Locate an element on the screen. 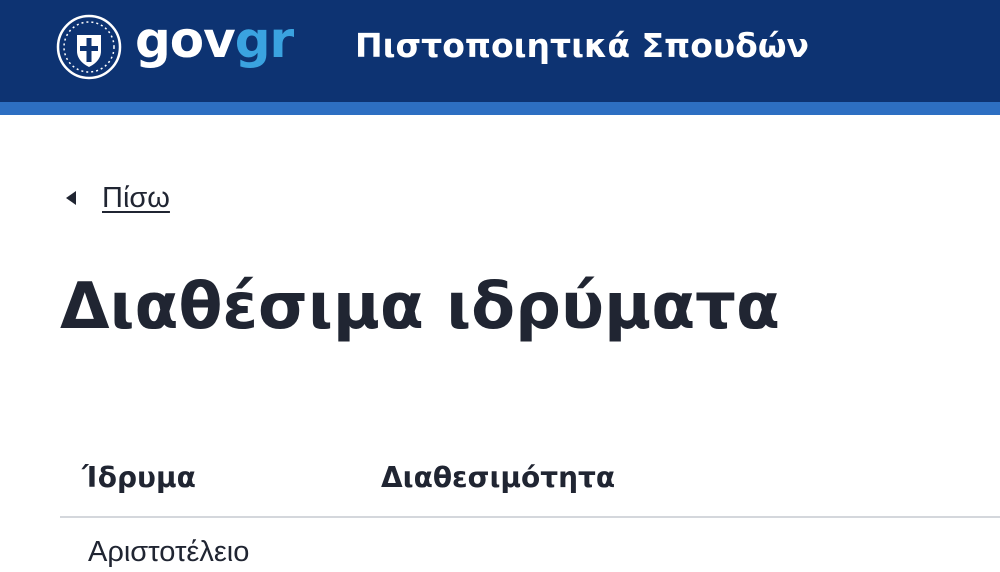 Image resolution: width=1000 pixels, height=572 pixels. column-header-institution: Ίδρυμα is located at coordinates (139, 477).